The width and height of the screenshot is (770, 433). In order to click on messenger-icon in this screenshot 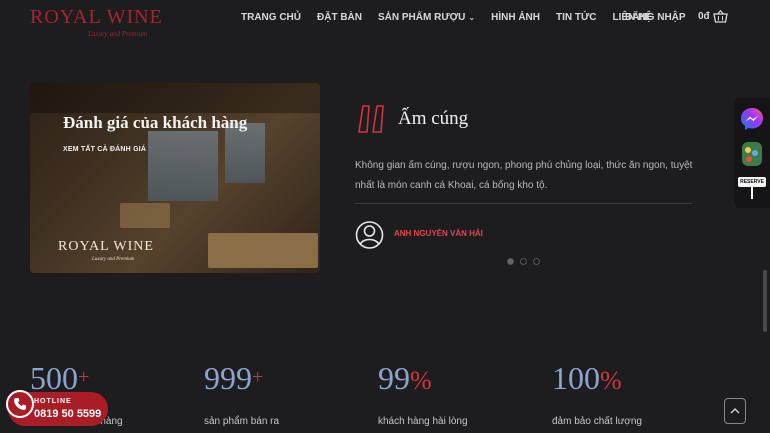, I will do `click(752, 119)`.